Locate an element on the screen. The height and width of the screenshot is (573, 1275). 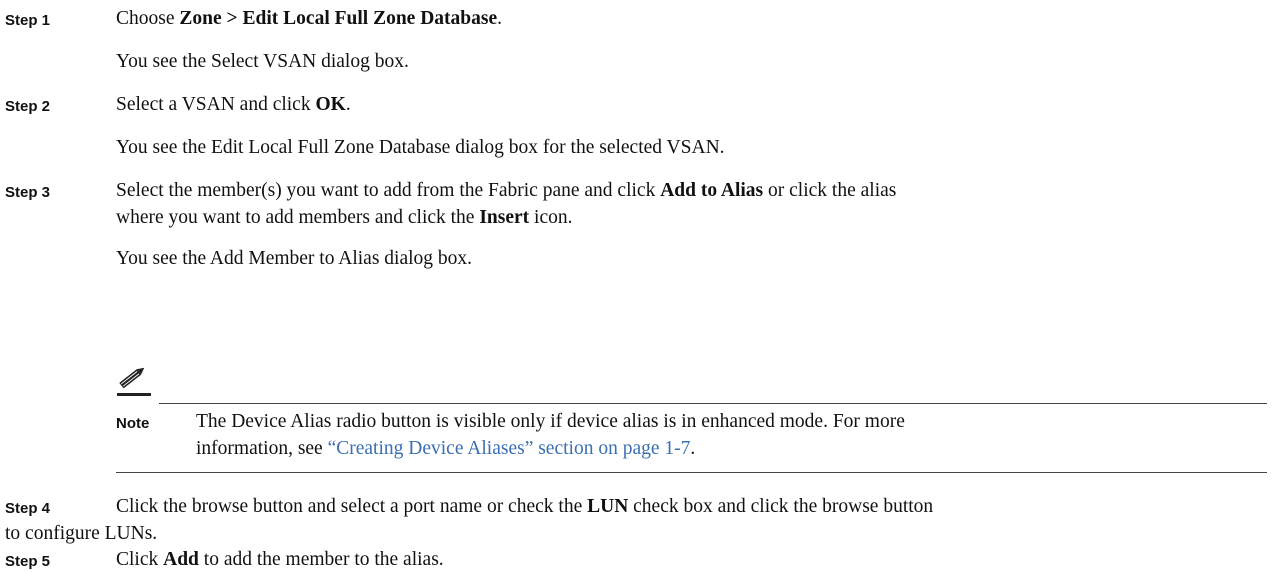
step-4-line1-post: check box and click the browse button is located at coordinates (781, 506).